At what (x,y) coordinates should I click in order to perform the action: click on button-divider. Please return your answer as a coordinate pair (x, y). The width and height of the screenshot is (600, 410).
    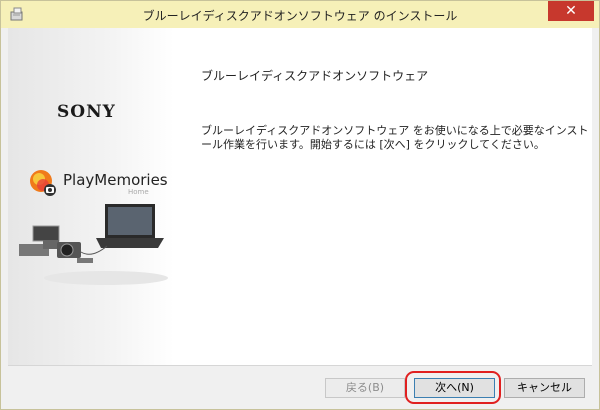
    Looking at the image, I should click on (300, 365).